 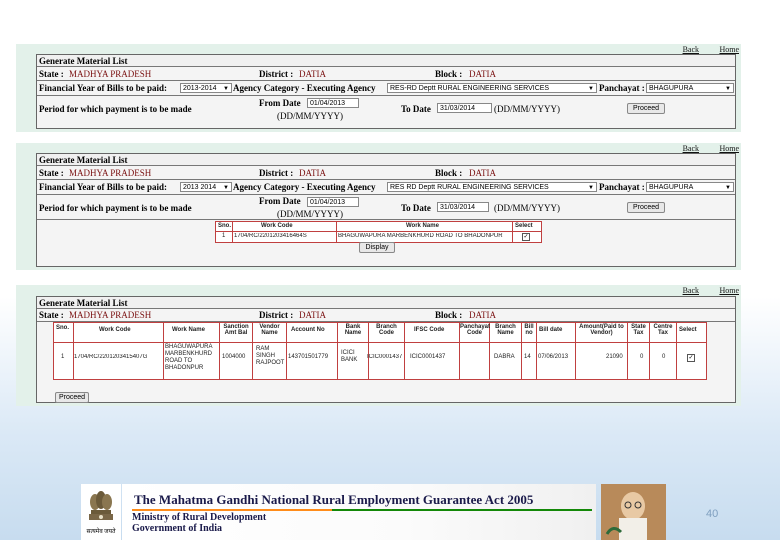 What do you see at coordinates (101, 512) in the screenshot?
I see `national-emblem-logo: सत्यमेव जयते` at bounding box center [101, 512].